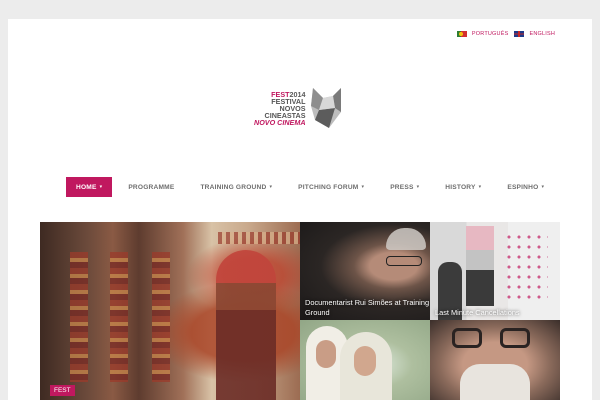 Image resolution: width=600 pixels, height=400 pixels. Describe the element at coordinates (526, 267) in the screenshot. I see `logo-wall-image` at that location.